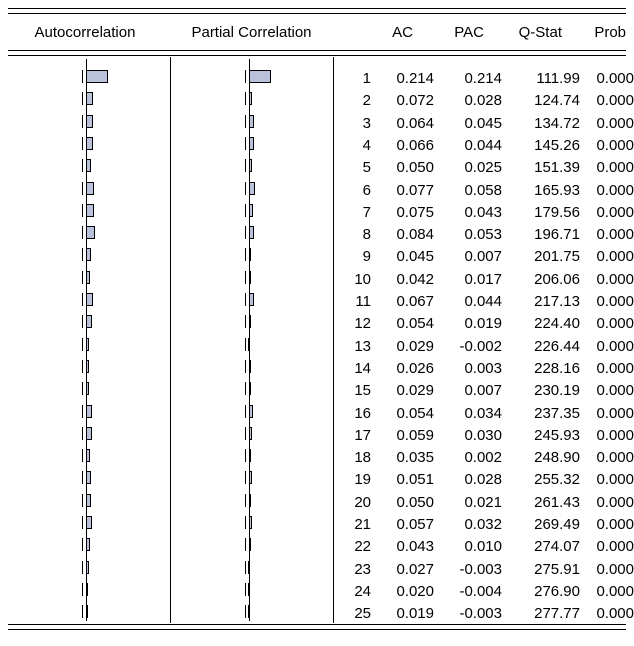 The image size is (634, 646). What do you see at coordinates (557, 391) in the screenshot?
I see `cell-qstat: 230.19` at bounding box center [557, 391].